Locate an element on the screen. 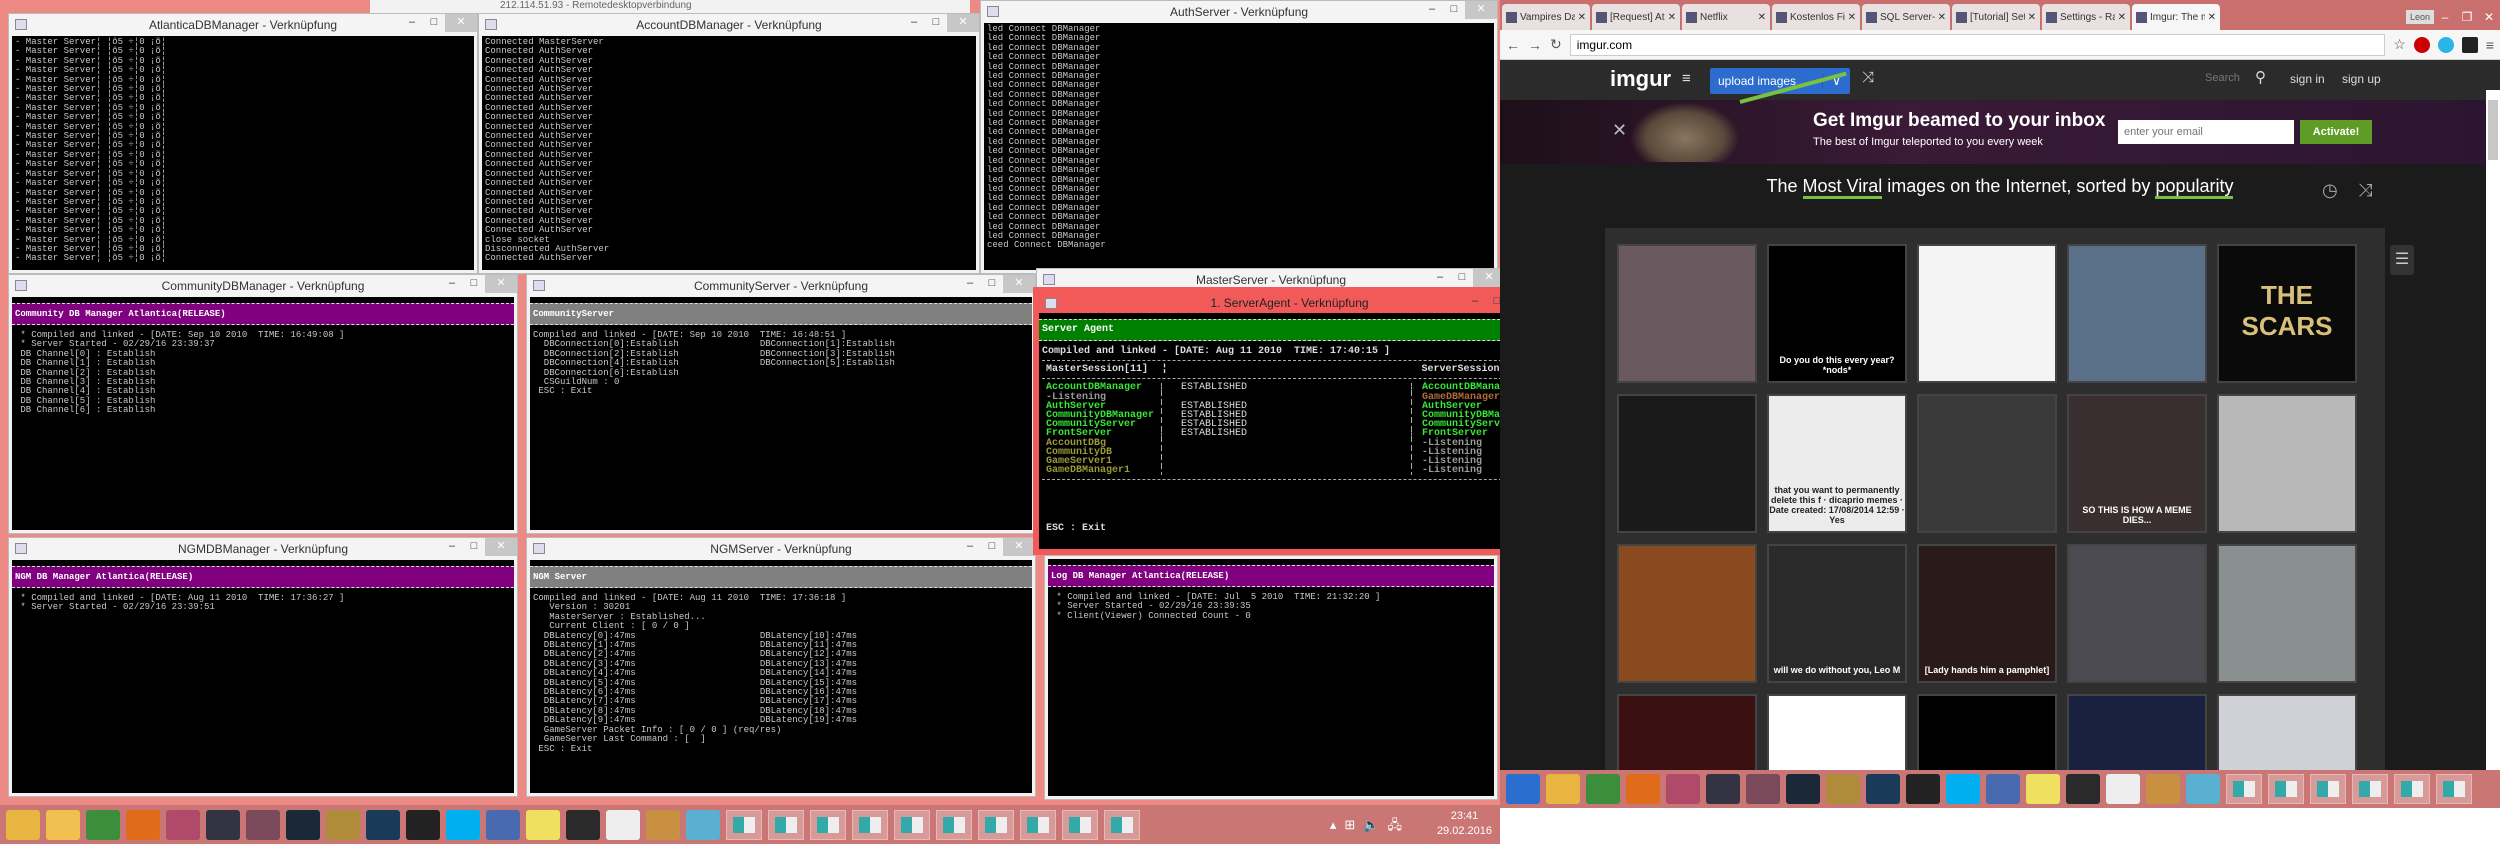 The image size is (2500, 844). paint-icon is located at coordinates (503, 824).